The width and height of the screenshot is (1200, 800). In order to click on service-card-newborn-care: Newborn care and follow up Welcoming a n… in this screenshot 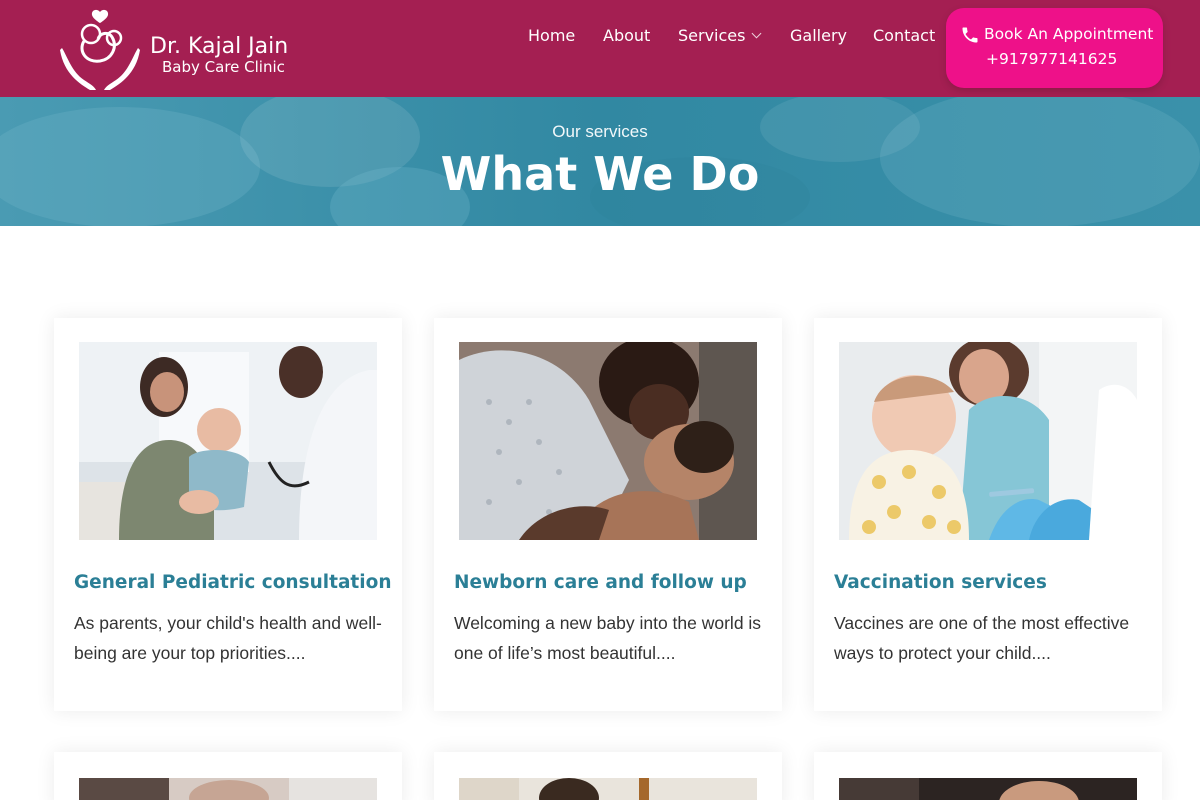, I will do `click(608, 514)`.